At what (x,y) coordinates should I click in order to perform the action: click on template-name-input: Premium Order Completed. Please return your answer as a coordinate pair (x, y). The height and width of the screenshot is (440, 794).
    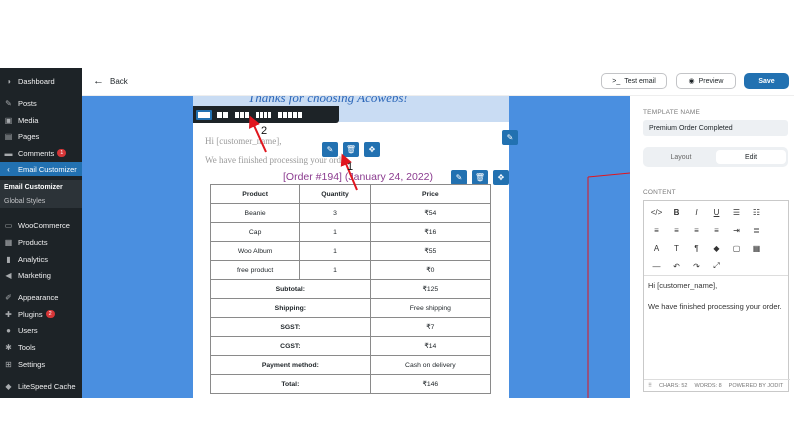
    Looking at the image, I should click on (715, 128).